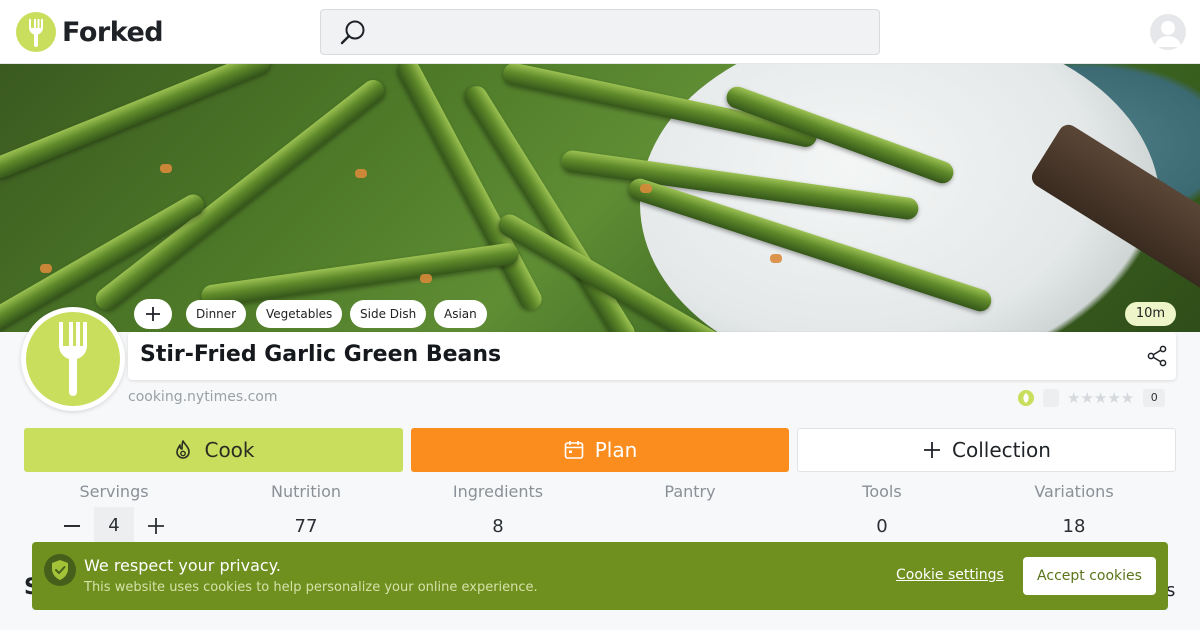  I want to click on tools-value: 0, so click(882, 526).